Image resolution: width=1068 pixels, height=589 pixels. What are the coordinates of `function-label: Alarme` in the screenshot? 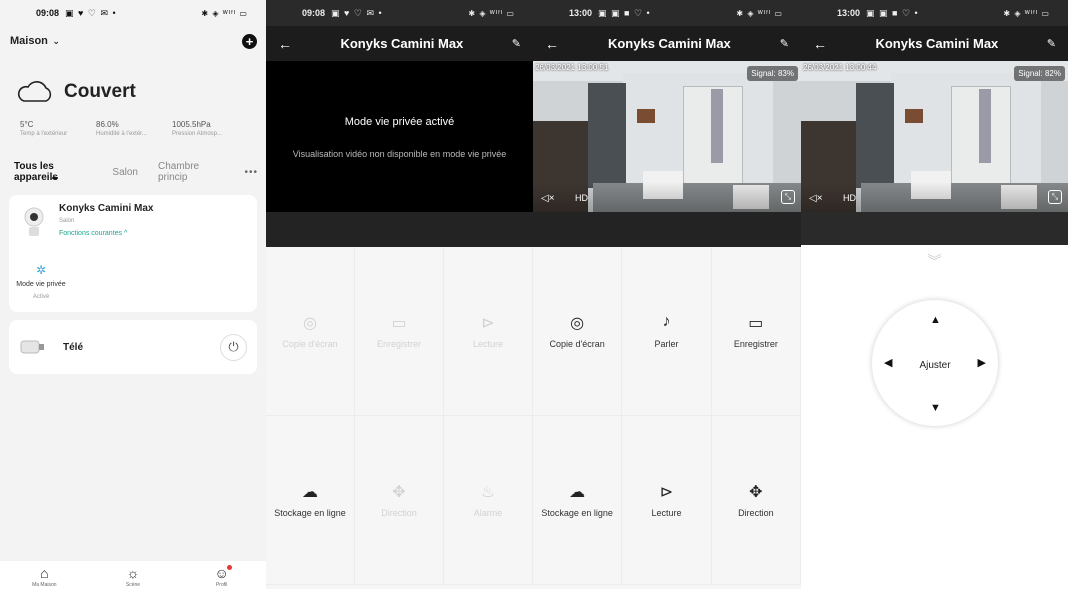 It's located at (488, 513).